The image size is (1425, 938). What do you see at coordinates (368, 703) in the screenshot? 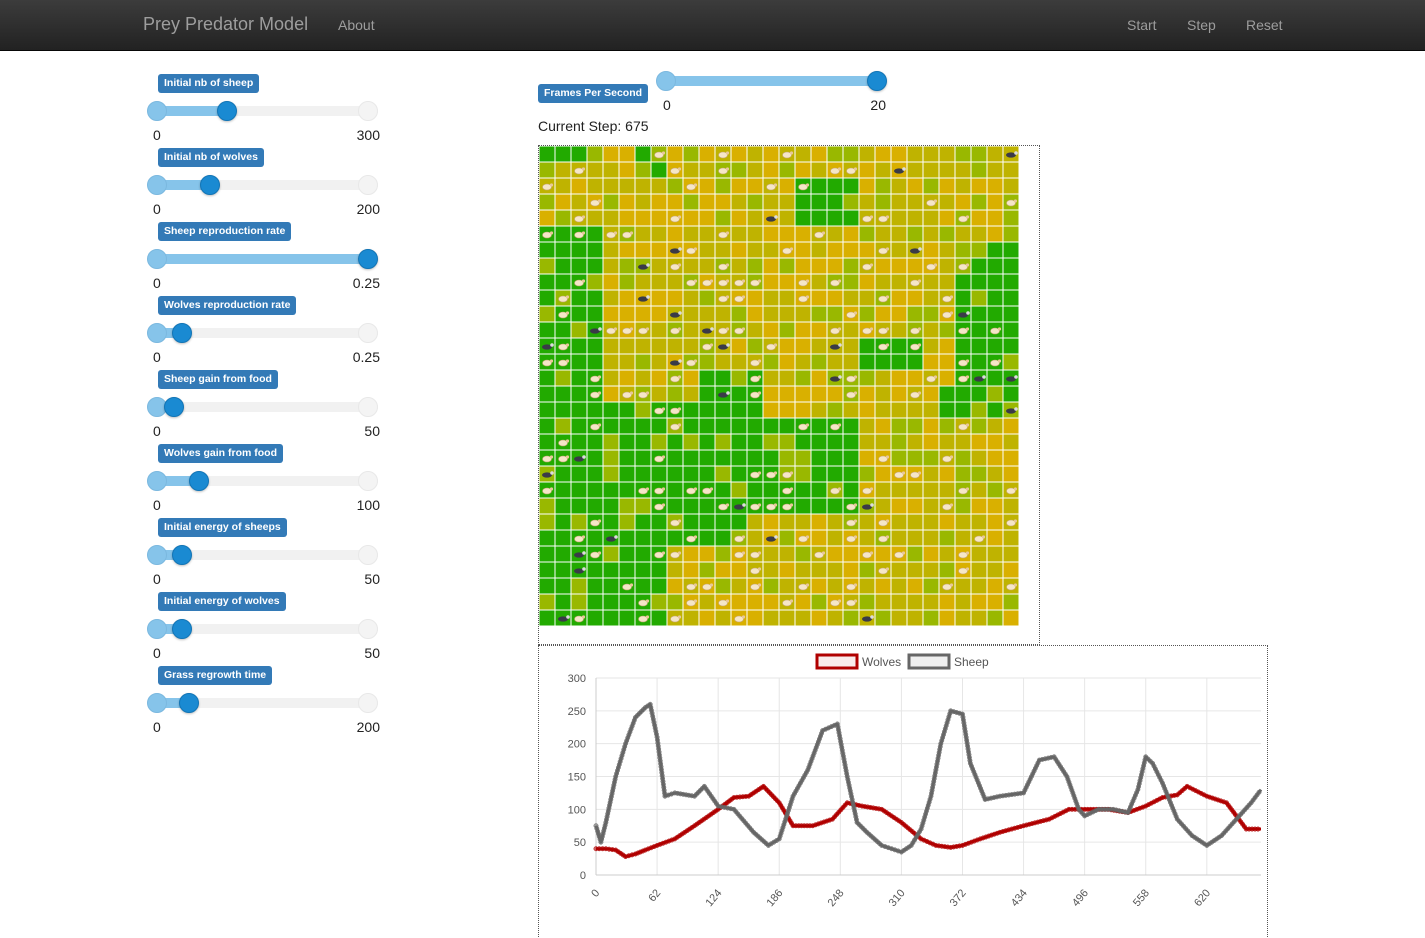
I see `param-8-slider-max-handle` at bounding box center [368, 703].